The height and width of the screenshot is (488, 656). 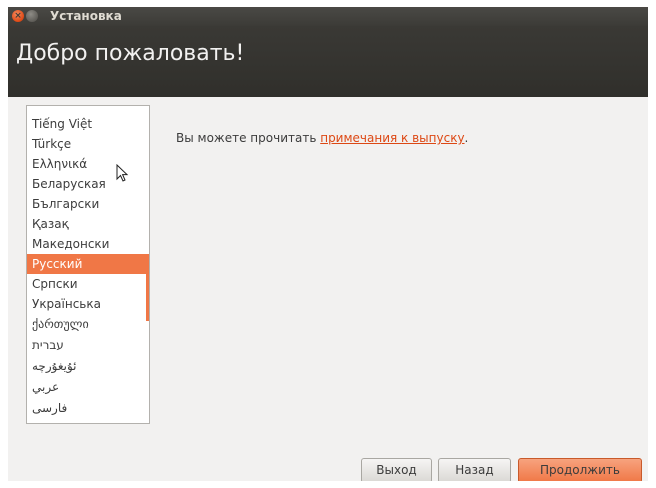 What do you see at coordinates (147, 295) in the screenshot?
I see `list-scrollbar-thumb` at bounding box center [147, 295].